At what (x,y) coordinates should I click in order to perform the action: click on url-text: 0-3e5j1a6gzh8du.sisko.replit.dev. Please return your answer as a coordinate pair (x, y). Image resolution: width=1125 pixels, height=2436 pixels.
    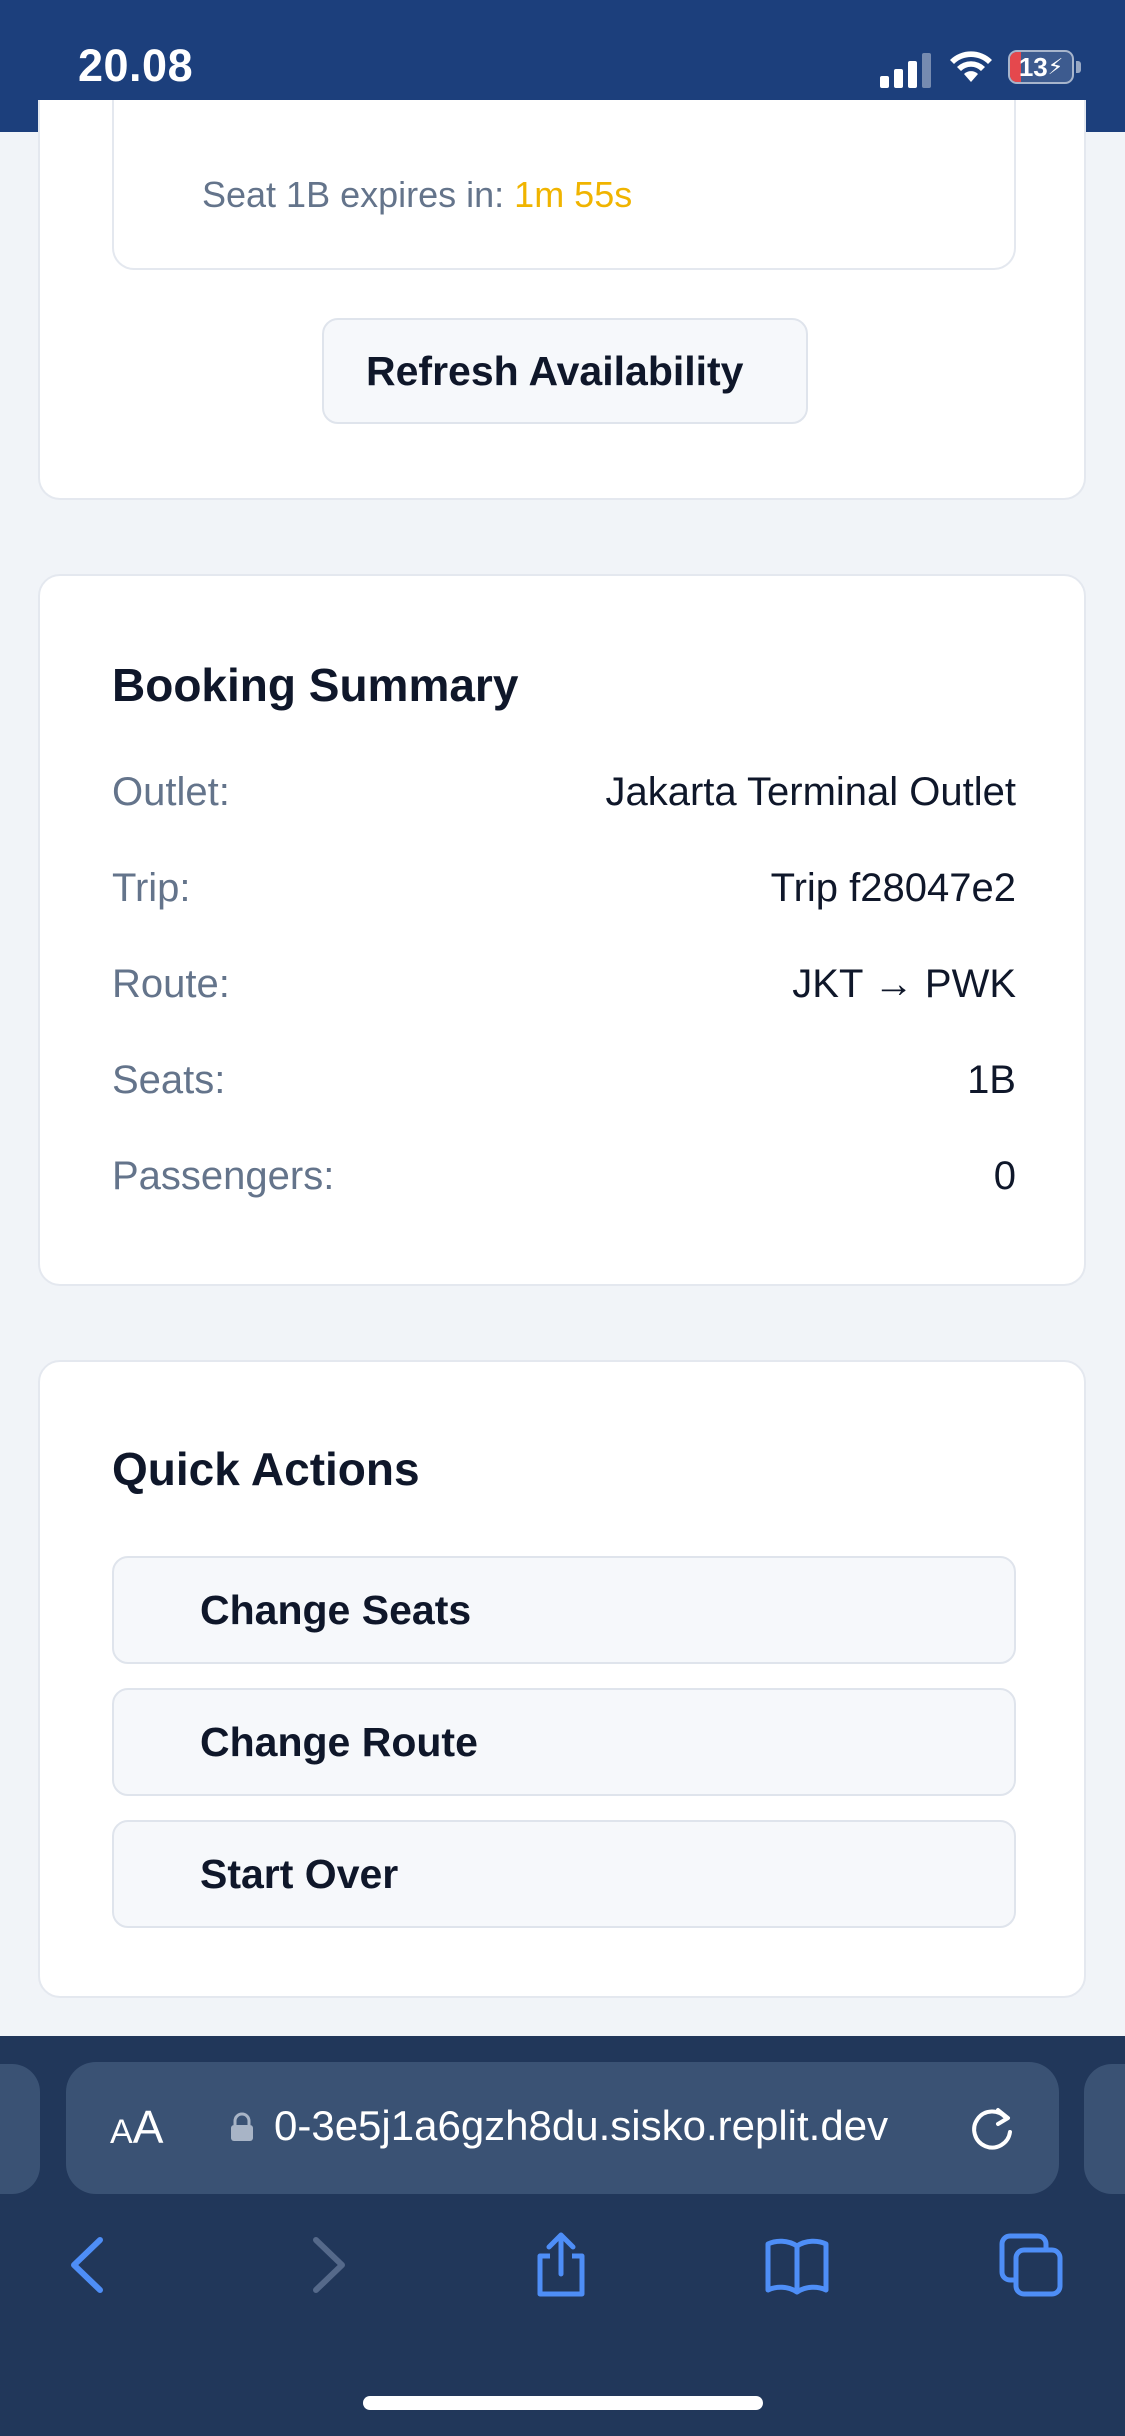
    Looking at the image, I should click on (634, 2126).